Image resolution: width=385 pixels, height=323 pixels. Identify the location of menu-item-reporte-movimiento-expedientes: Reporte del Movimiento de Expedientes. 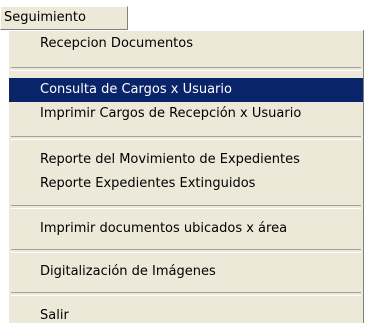
(186, 160).